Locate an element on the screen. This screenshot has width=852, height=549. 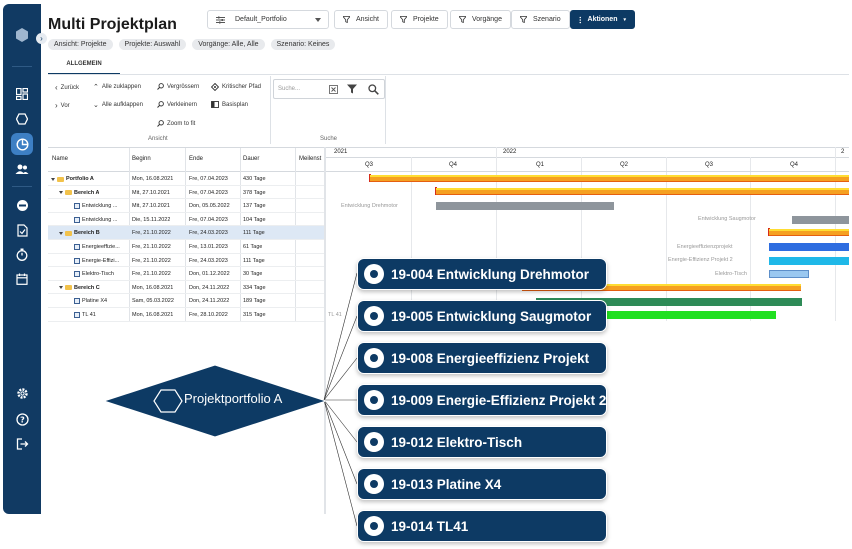
project-card: 19-012 Elektro-Tisch is located at coordinates (482, 442).